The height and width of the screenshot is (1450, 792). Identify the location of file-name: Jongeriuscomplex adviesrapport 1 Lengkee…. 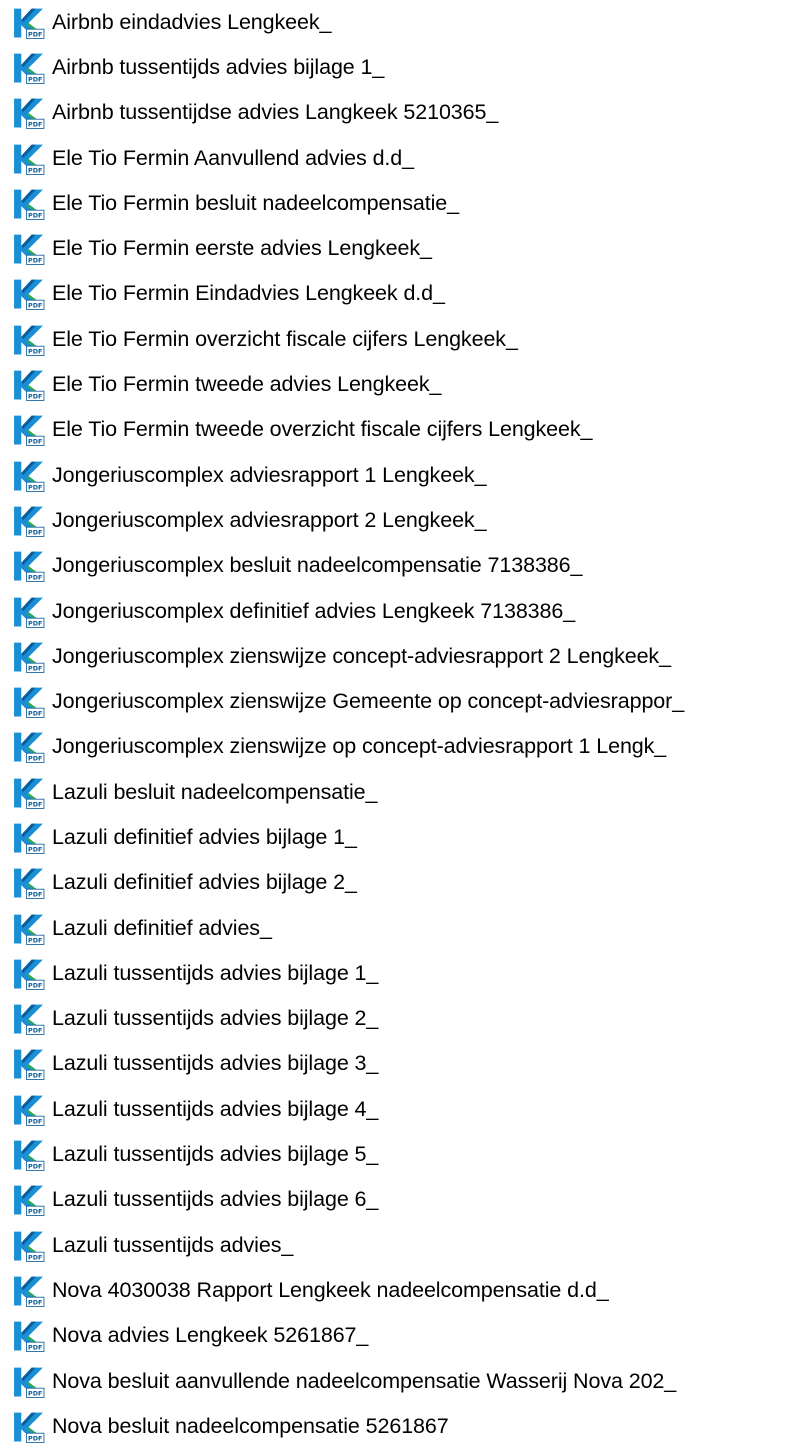
(269, 474).